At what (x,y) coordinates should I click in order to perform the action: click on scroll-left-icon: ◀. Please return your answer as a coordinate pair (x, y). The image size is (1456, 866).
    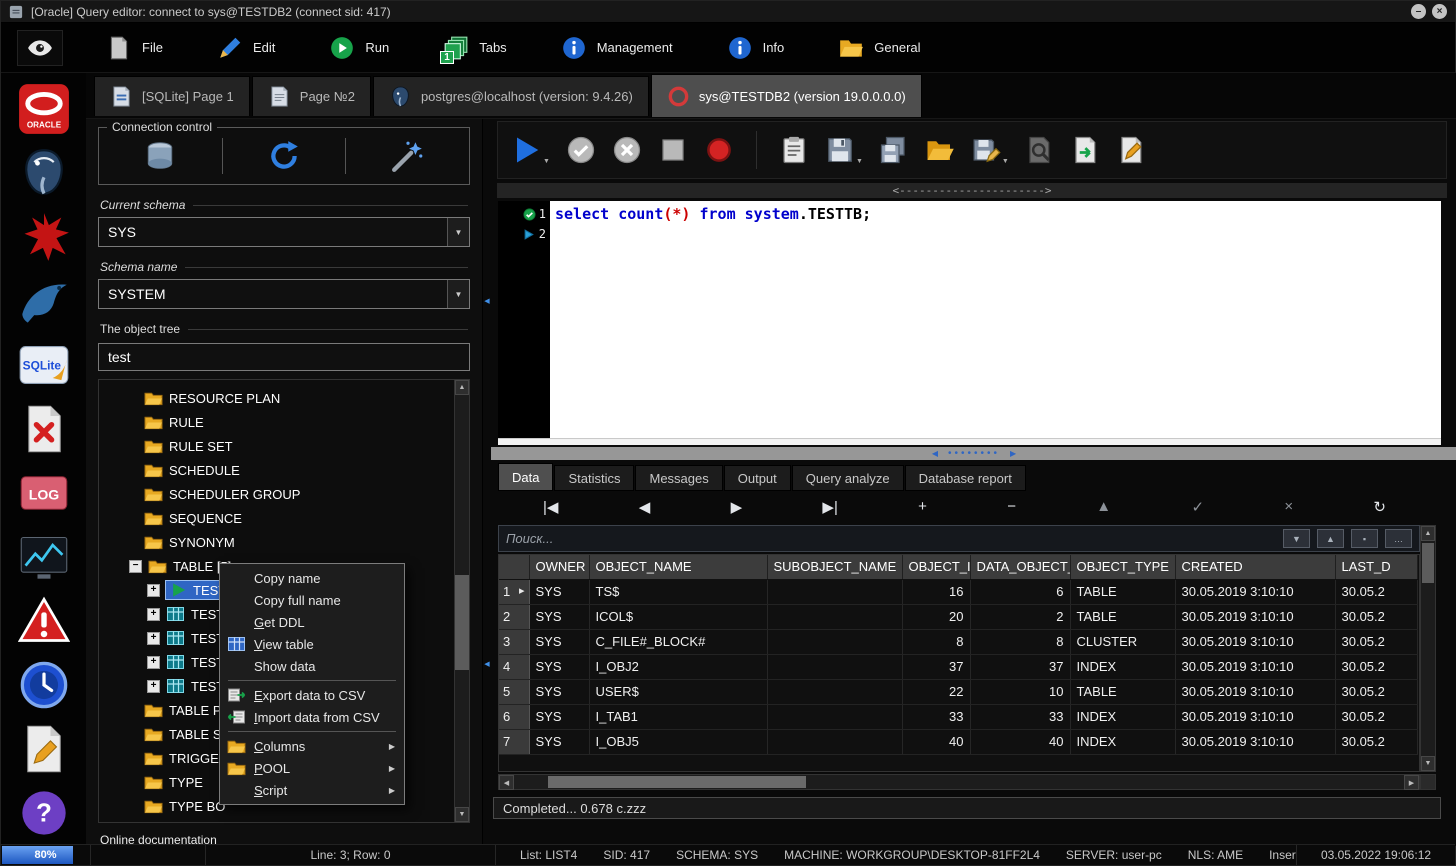
    Looking at the image, I should click on (506, 782).